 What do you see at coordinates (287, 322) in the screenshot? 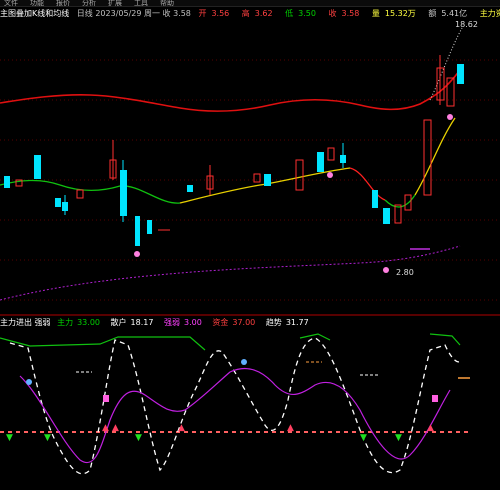
I see `sub-field-4: 趋势 31.77` at bounding box center [287, 322].